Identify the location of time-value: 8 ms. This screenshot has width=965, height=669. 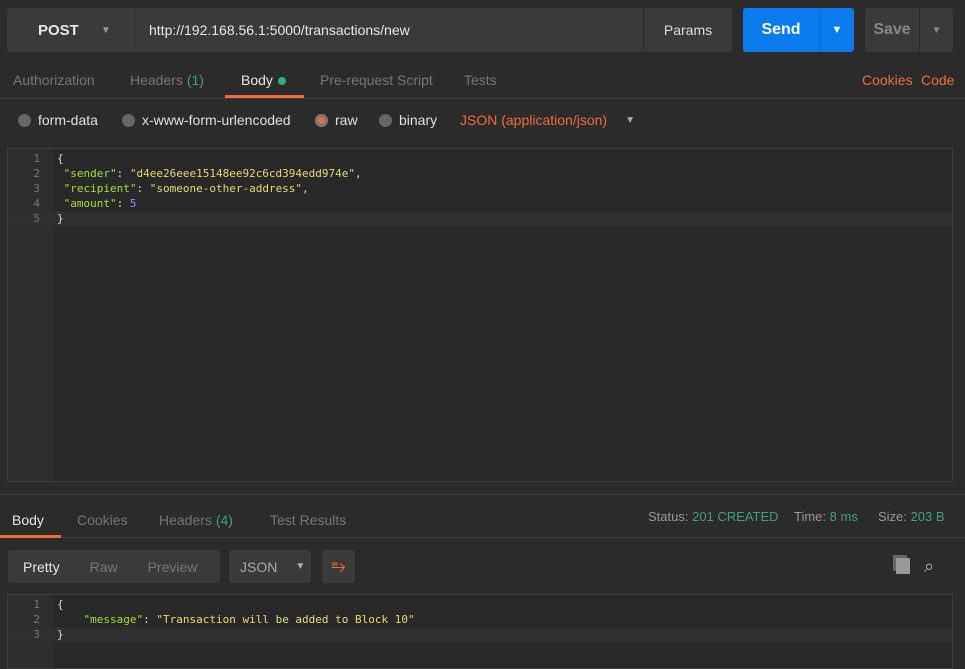
(843, 516).